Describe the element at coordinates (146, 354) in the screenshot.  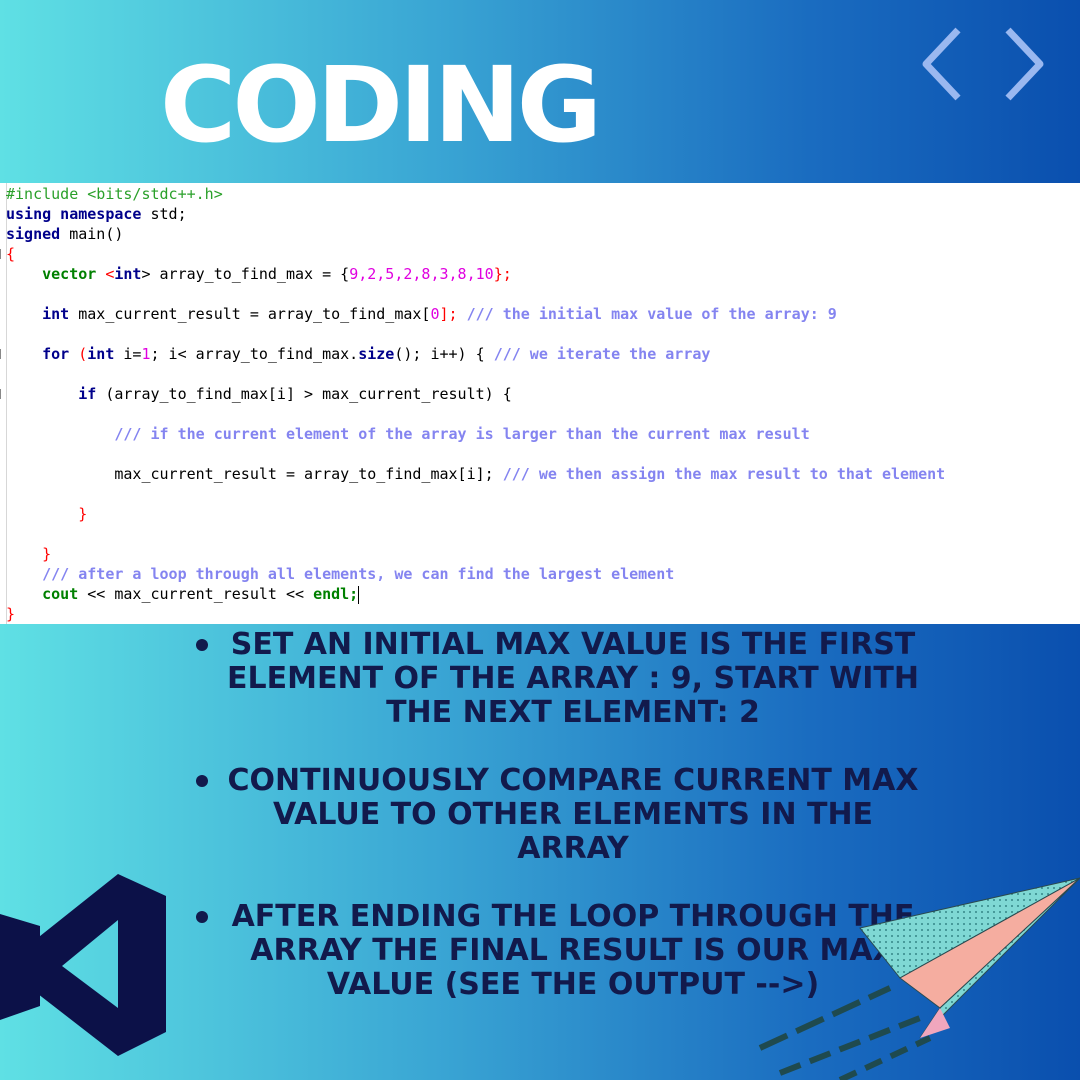
I see `number-literal: 1` at that location.